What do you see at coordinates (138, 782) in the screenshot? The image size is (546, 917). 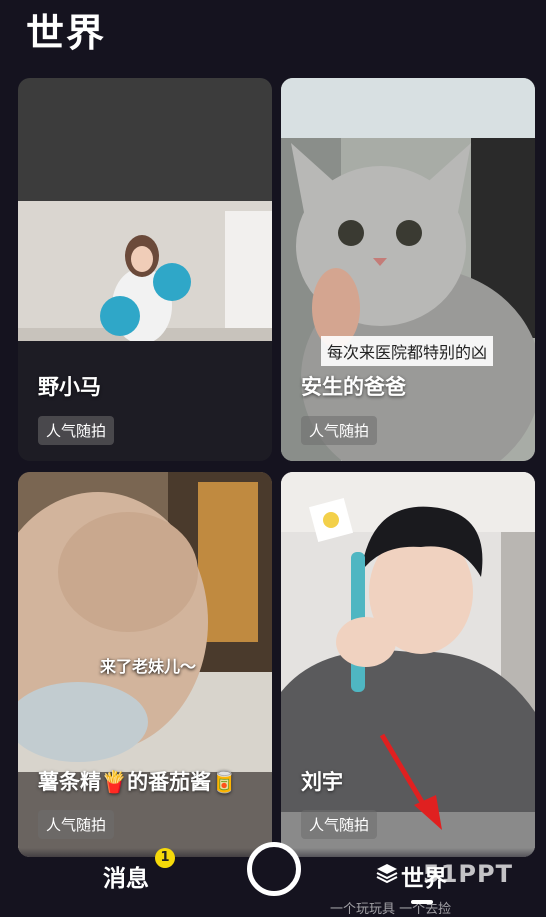 I see `card-author-name: 薯条精🍟的番茄酱🥫` at bounding box center [138, 782].